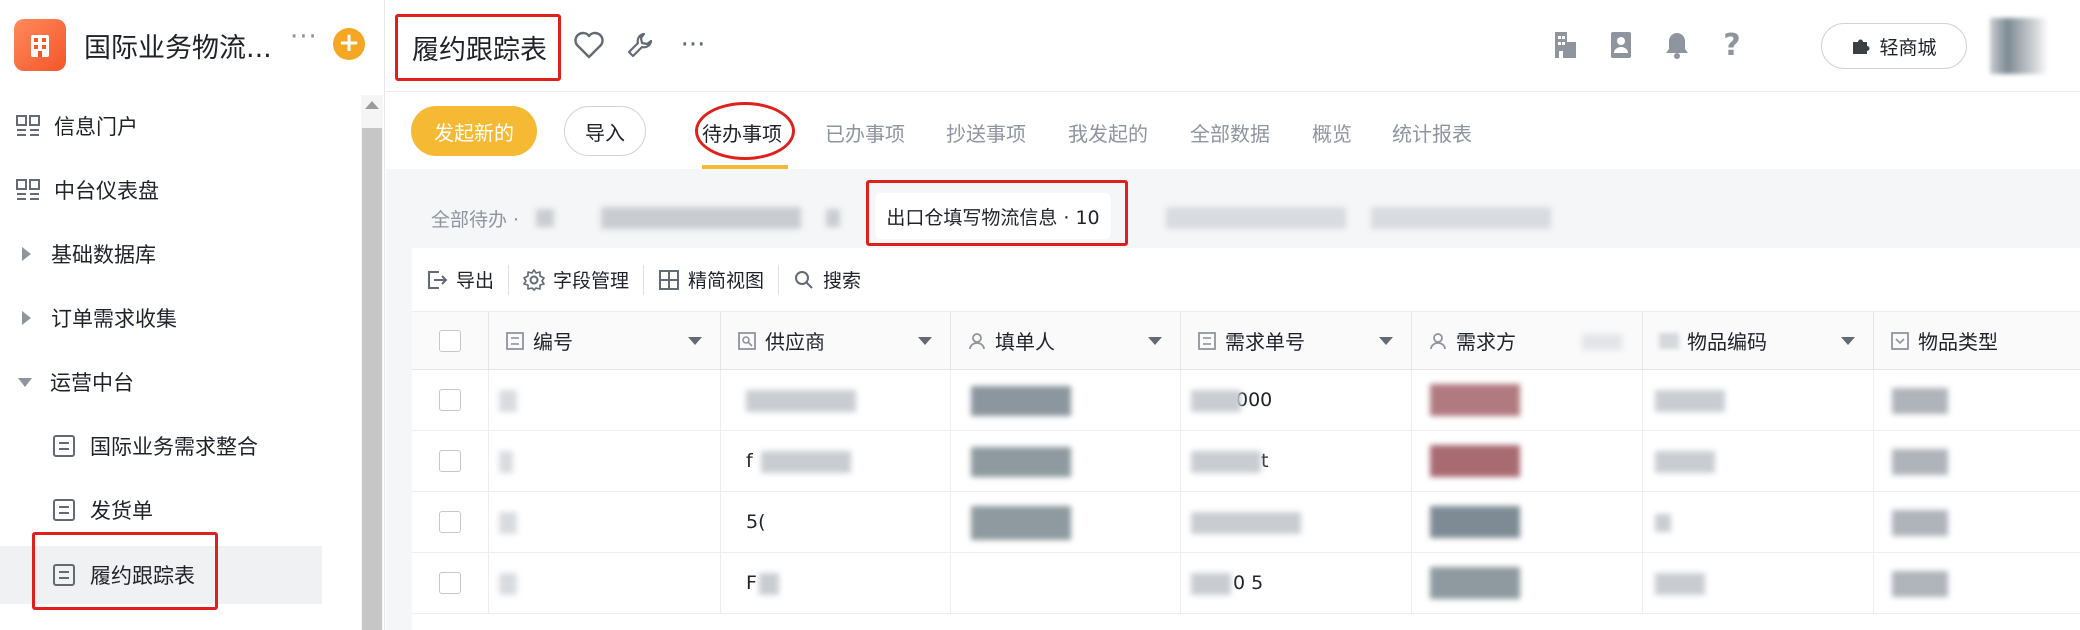 This screenshot has height=630, width=2080. Describe the element at coordinates (1025, 342) in the screenshot. I see `column-label: 填单人` at that location.